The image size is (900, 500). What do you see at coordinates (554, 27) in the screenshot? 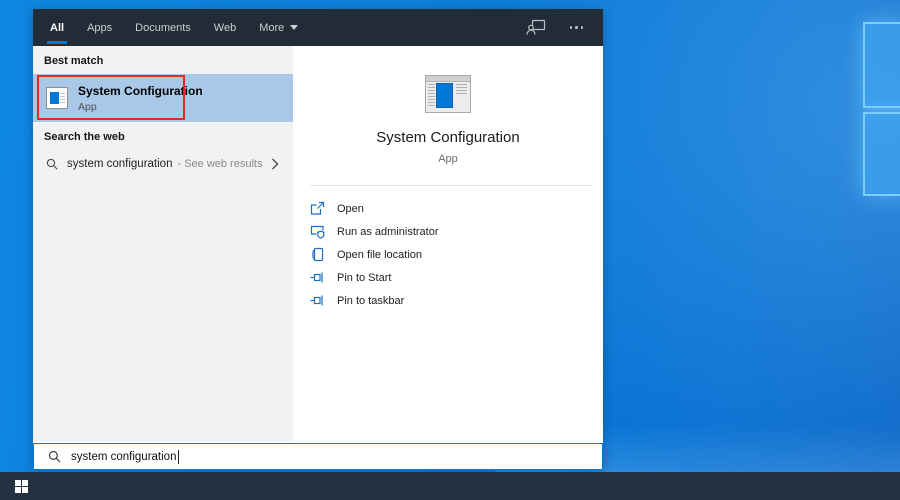
I see `topbar-icons` at bounding box center [554, 27].